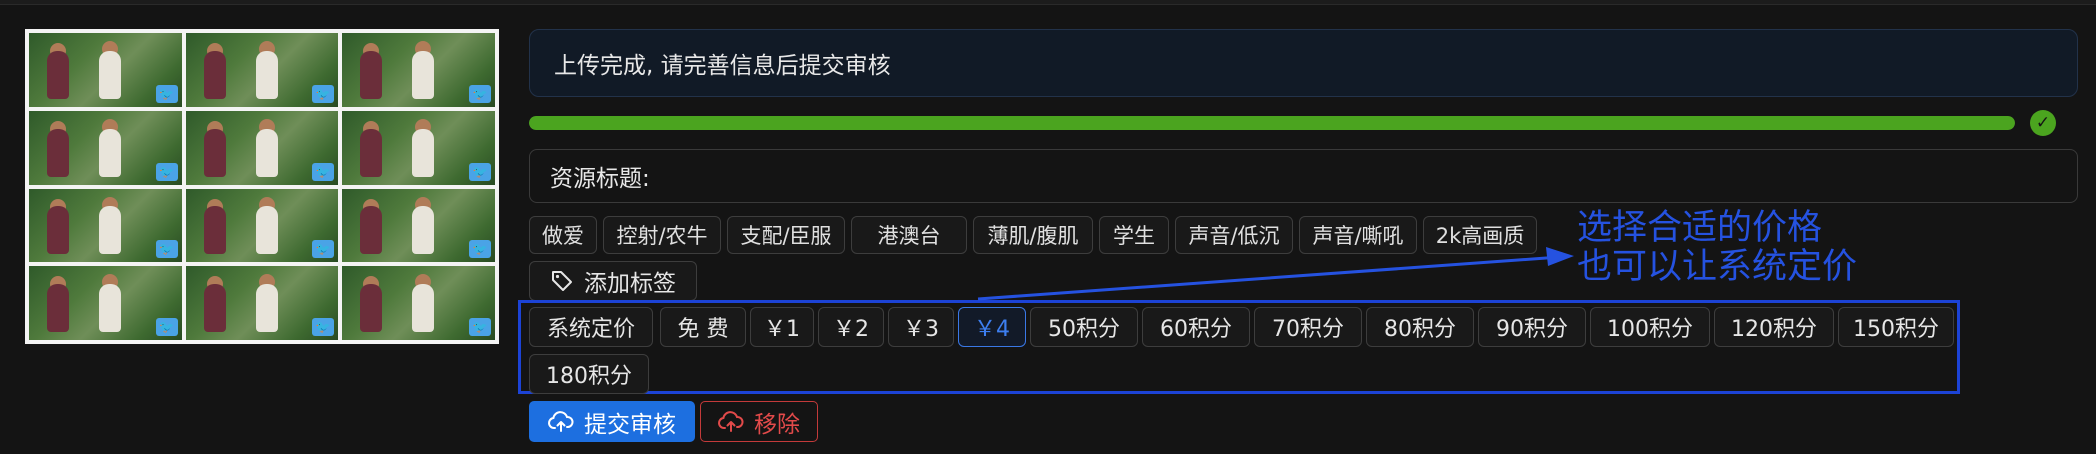  Describe the element at coordinates (1700, 228) in the screenshot. I see `annotation-line-1: 选择合适的价格` at that location.